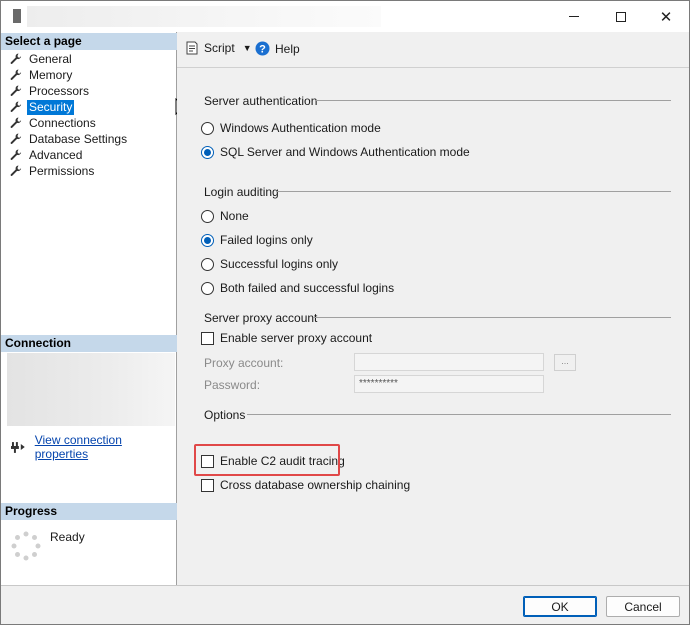  Describe the element at coordinates (18, 447) in the screenshot. I see `connection-plug-icon` at that location.